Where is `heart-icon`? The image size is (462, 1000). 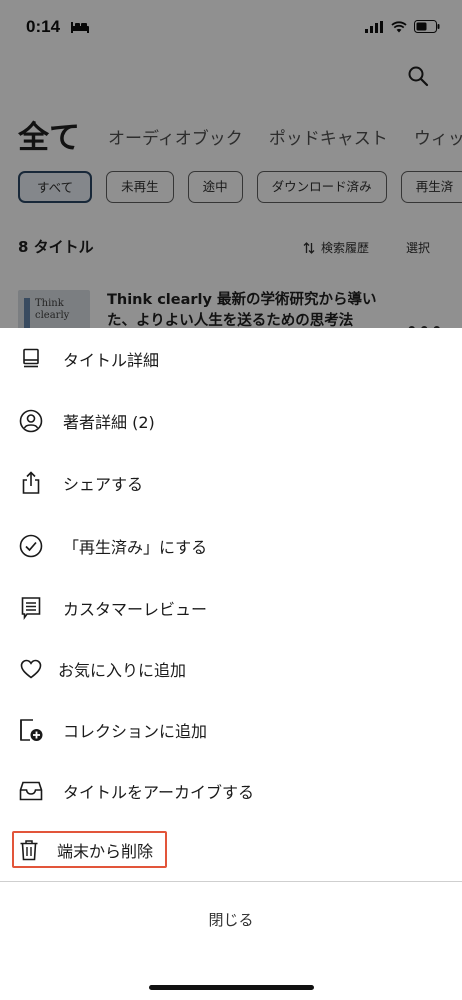
heart-icon is located at coordinates (31, 669).